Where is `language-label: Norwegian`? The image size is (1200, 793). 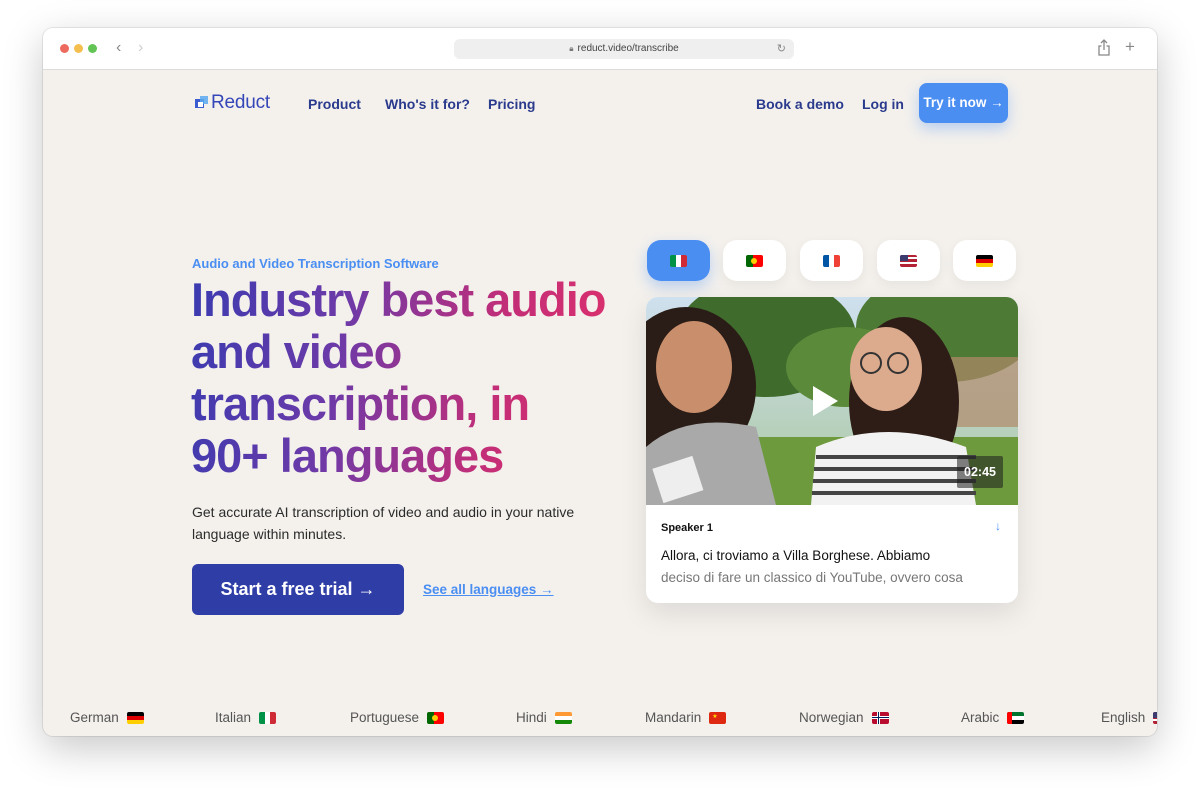 language-label: Norwegian is located at coordinates (831, 717).